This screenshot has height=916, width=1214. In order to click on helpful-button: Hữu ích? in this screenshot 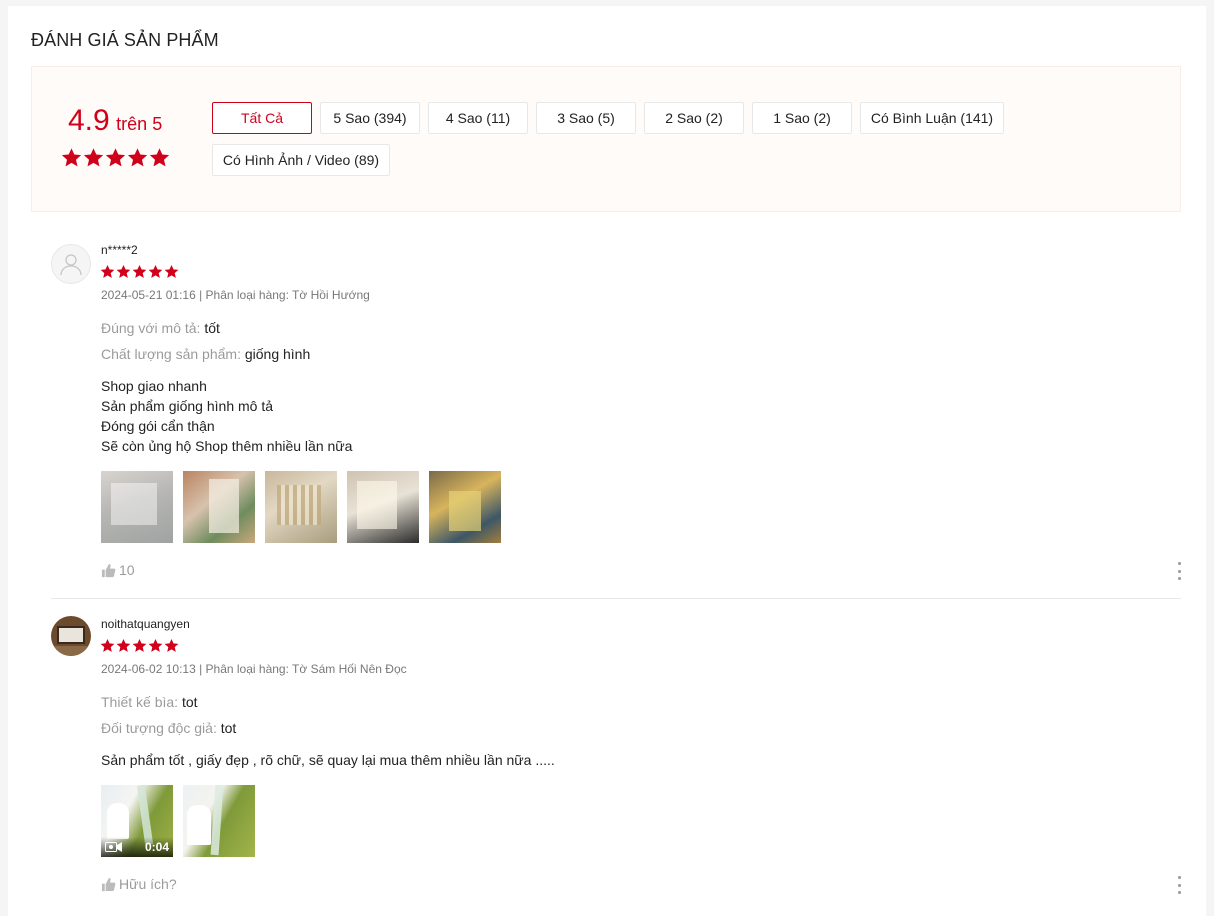, I will do `click(139, 884)`.